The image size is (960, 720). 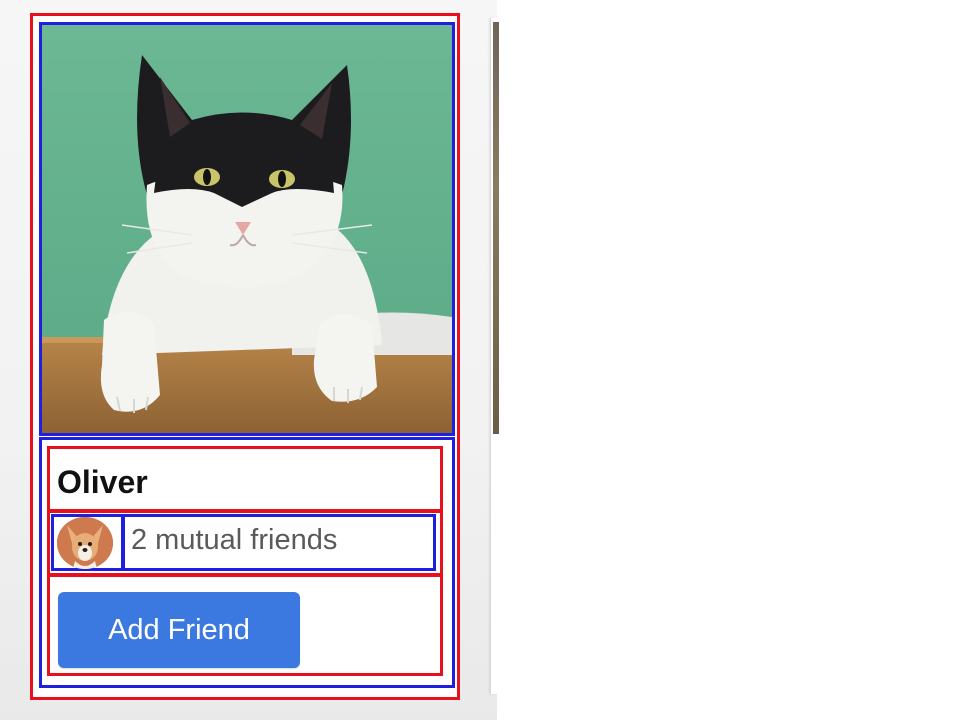 I want to click on mutual-friends-count: 2 mutual friends, so click(x=234, y=540).